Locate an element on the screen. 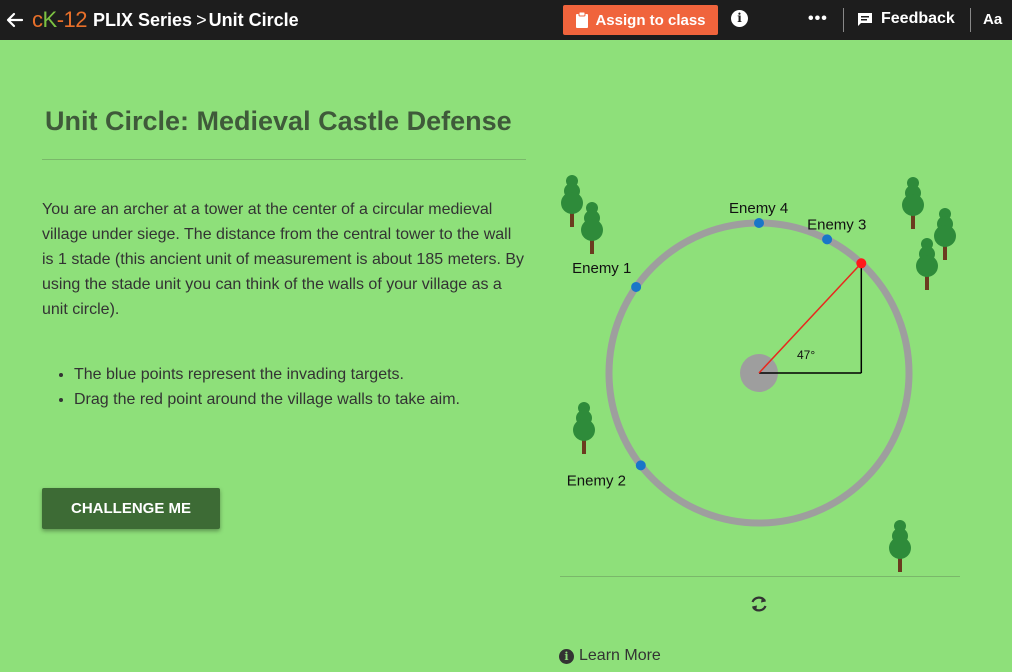  refresh-icon is located at coordinates (759, 604).